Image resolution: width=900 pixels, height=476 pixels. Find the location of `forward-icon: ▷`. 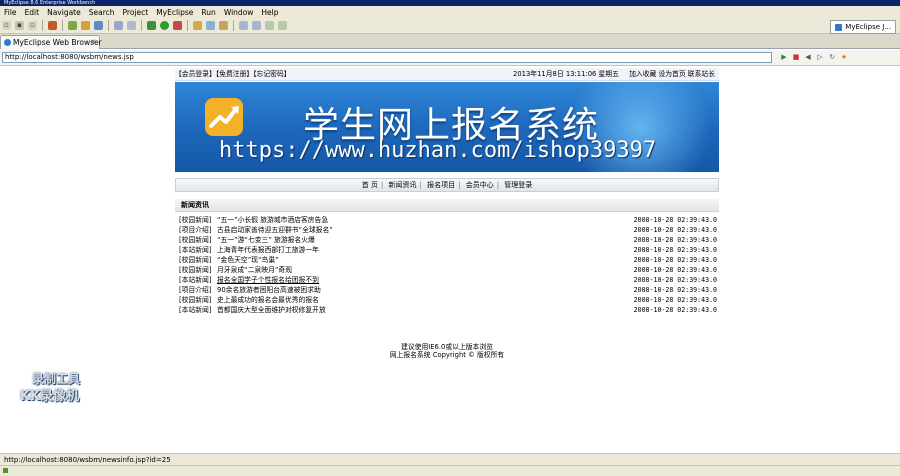

forward-icon: ▷ is located at coordinates (820, 57).